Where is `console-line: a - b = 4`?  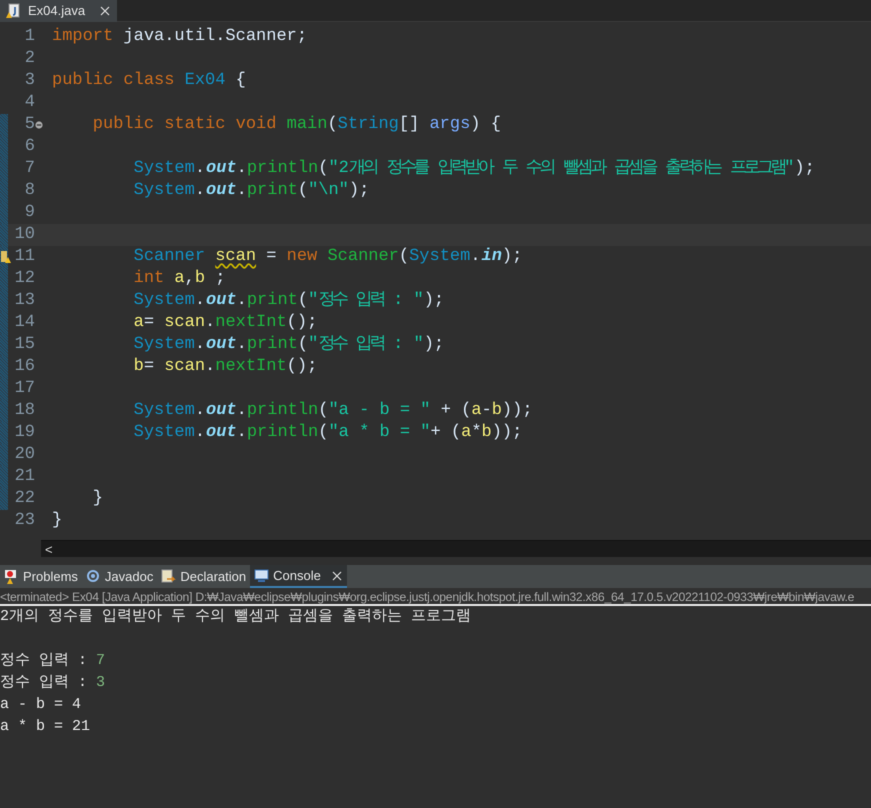 console-line: a - b = 4 is located at coordinates (41, 704).